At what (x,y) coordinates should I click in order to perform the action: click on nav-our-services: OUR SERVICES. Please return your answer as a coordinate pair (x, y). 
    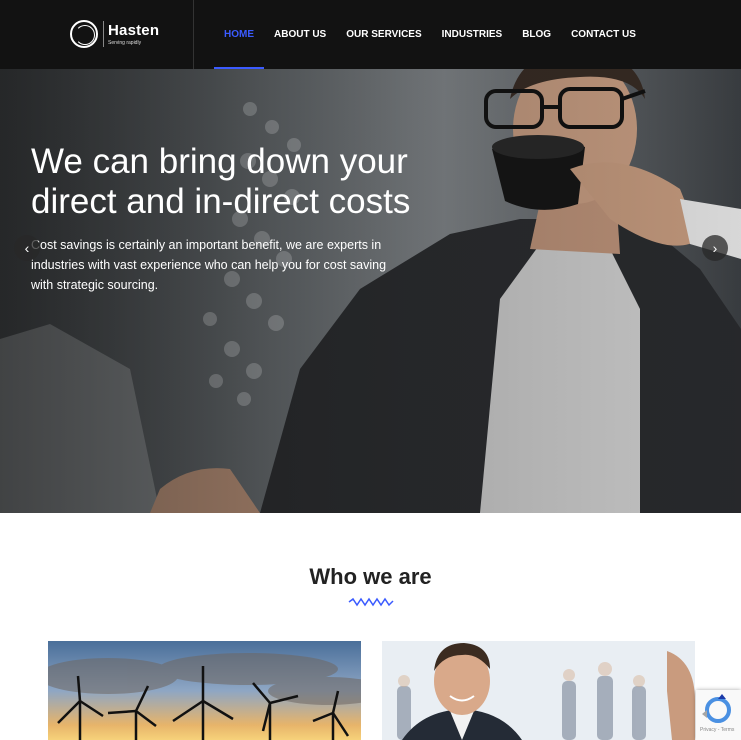
    Looking at the image, I should click on (383, 34).